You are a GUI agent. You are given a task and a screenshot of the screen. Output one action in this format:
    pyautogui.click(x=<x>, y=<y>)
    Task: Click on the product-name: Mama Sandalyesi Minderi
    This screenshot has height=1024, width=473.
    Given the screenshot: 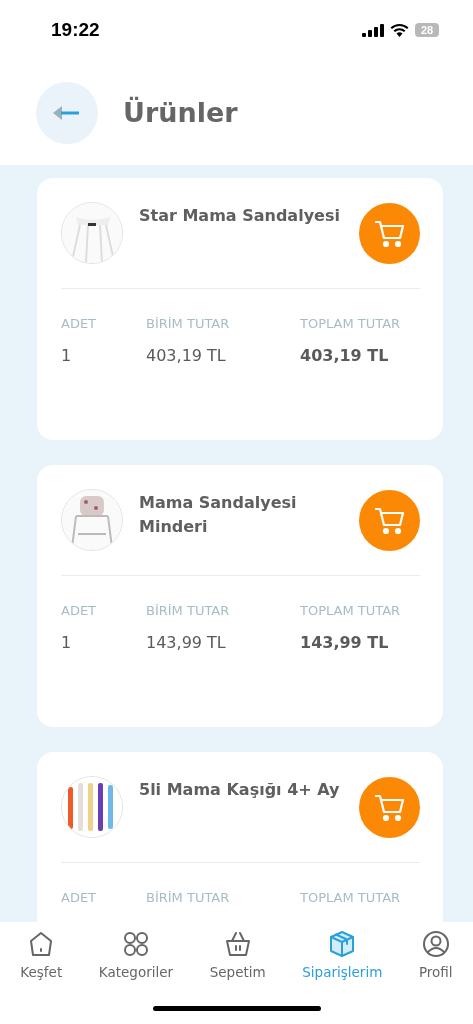 What is the action you would take?
    pyautogui.click(x=218, y=515)
    